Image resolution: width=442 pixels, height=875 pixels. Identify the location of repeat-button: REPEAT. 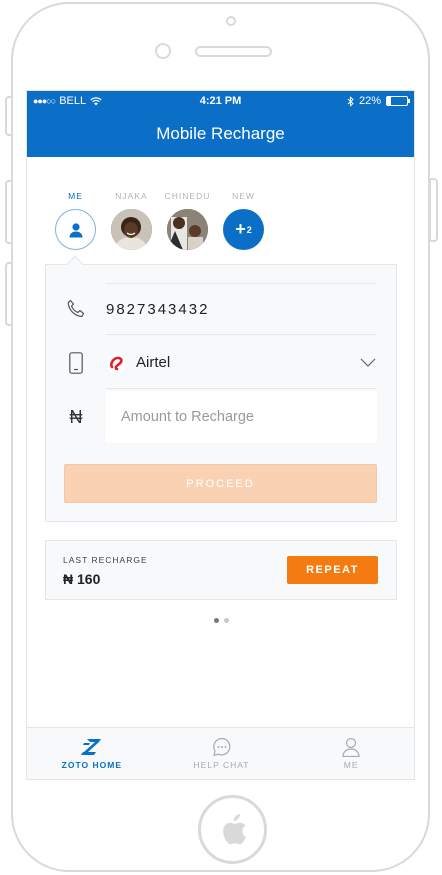
(332, 570).